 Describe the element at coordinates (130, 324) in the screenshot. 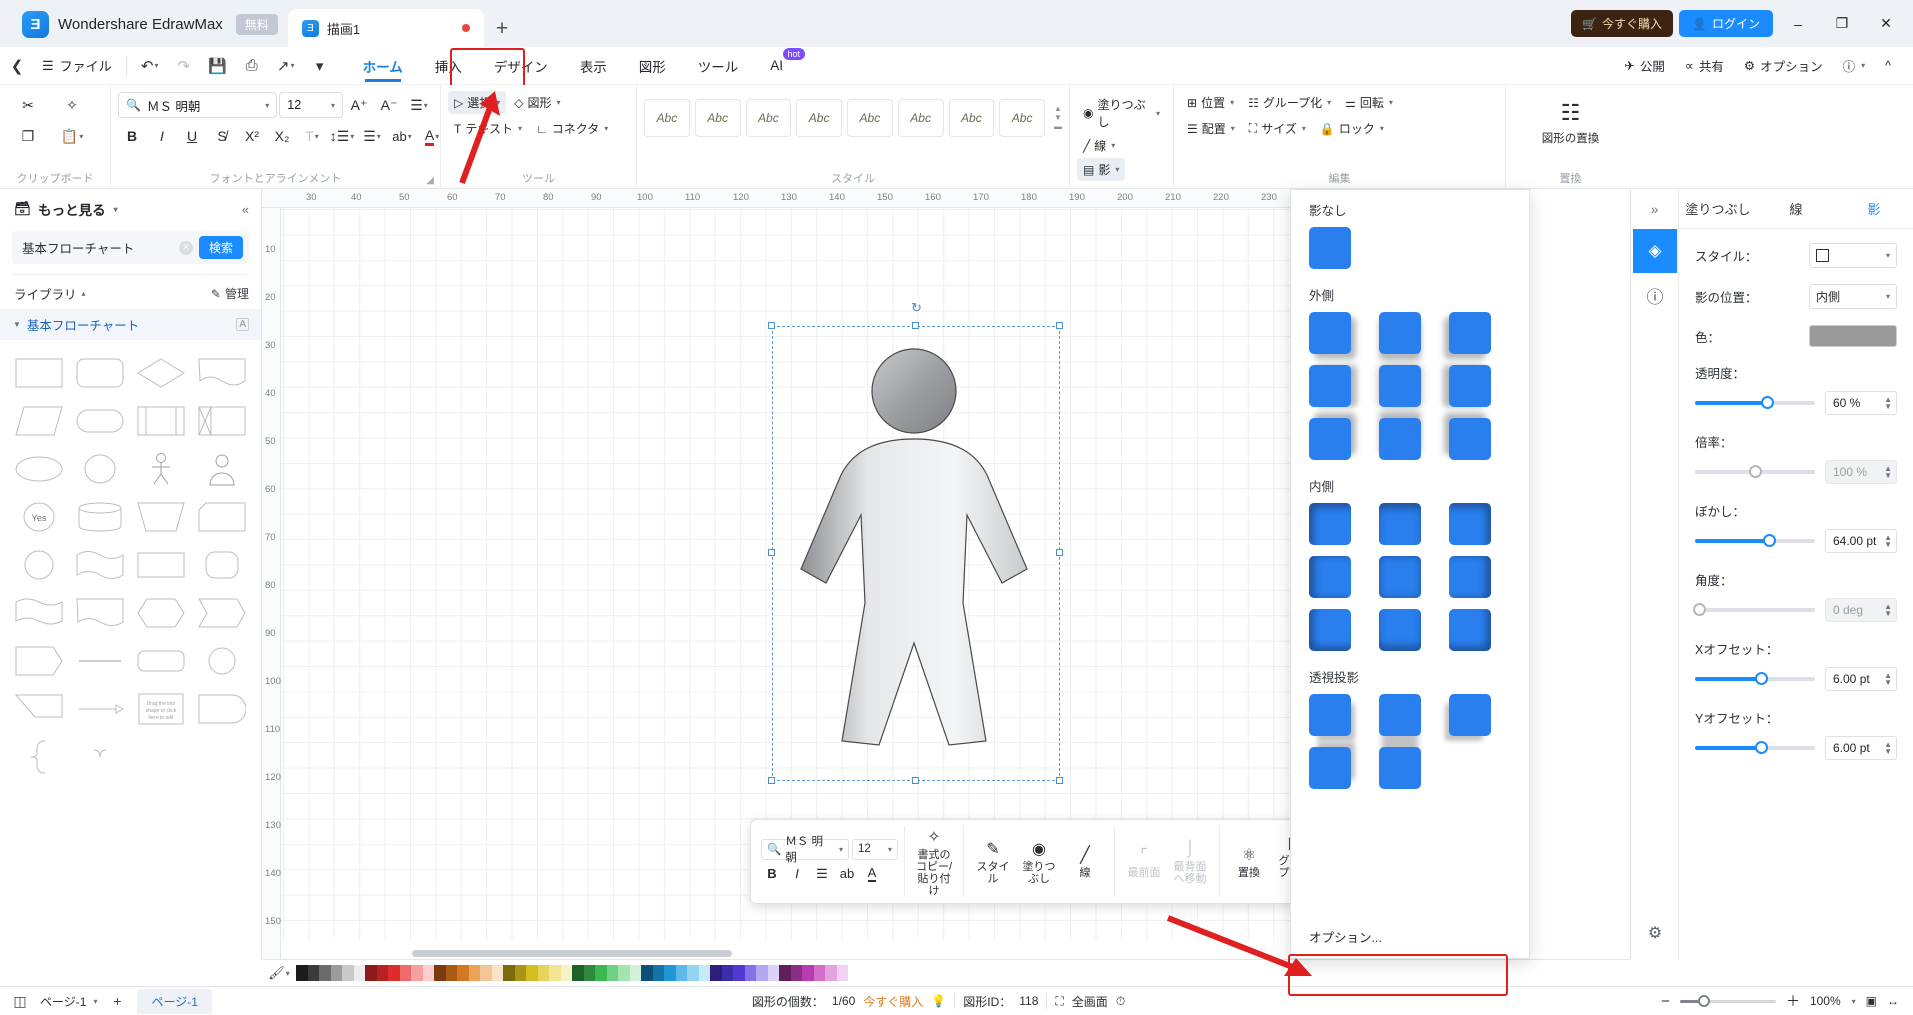

I see `library-category-basic-flowchart: ▼ 基本フローチャート A` at that location.